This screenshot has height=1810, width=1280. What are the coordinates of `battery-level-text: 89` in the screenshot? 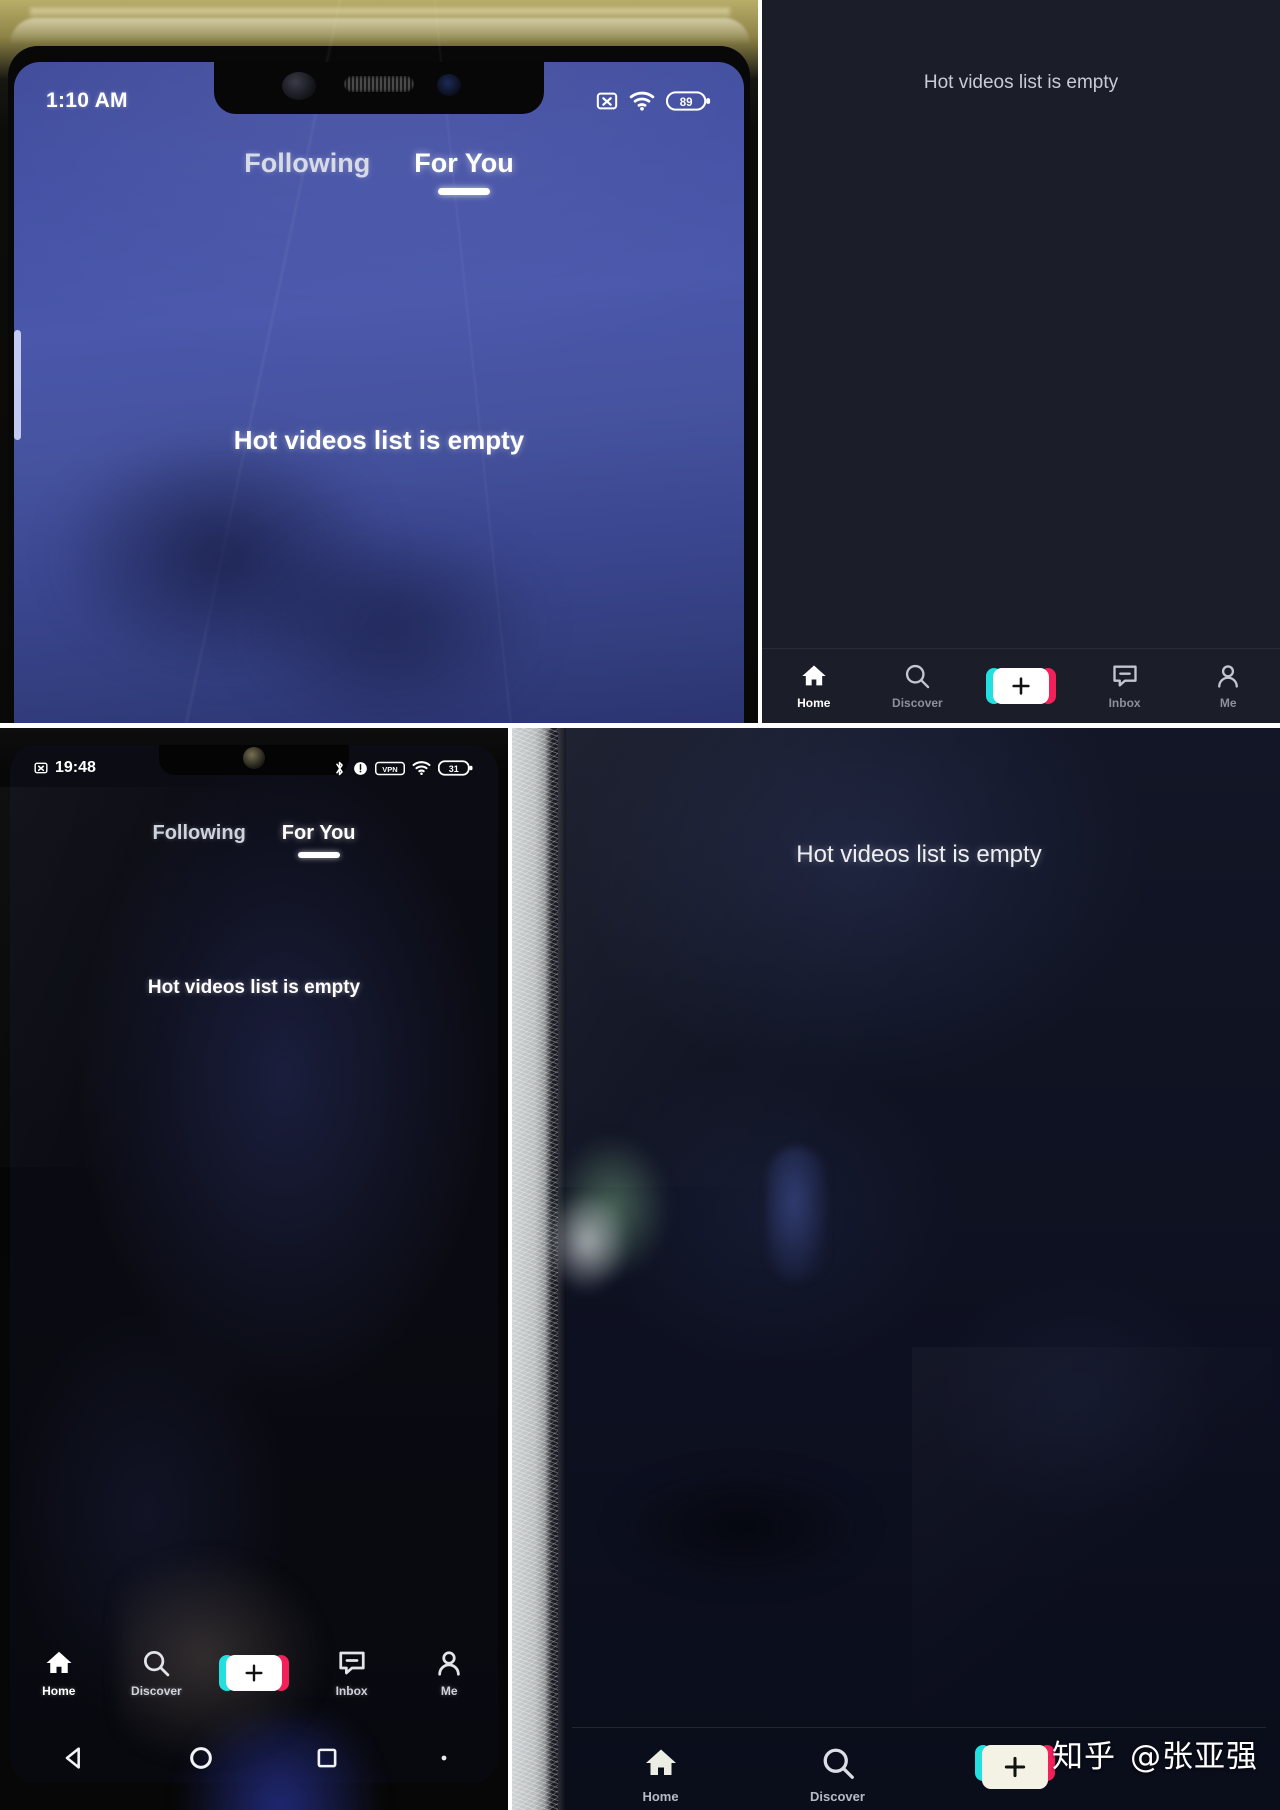 It's located at (686, 103).